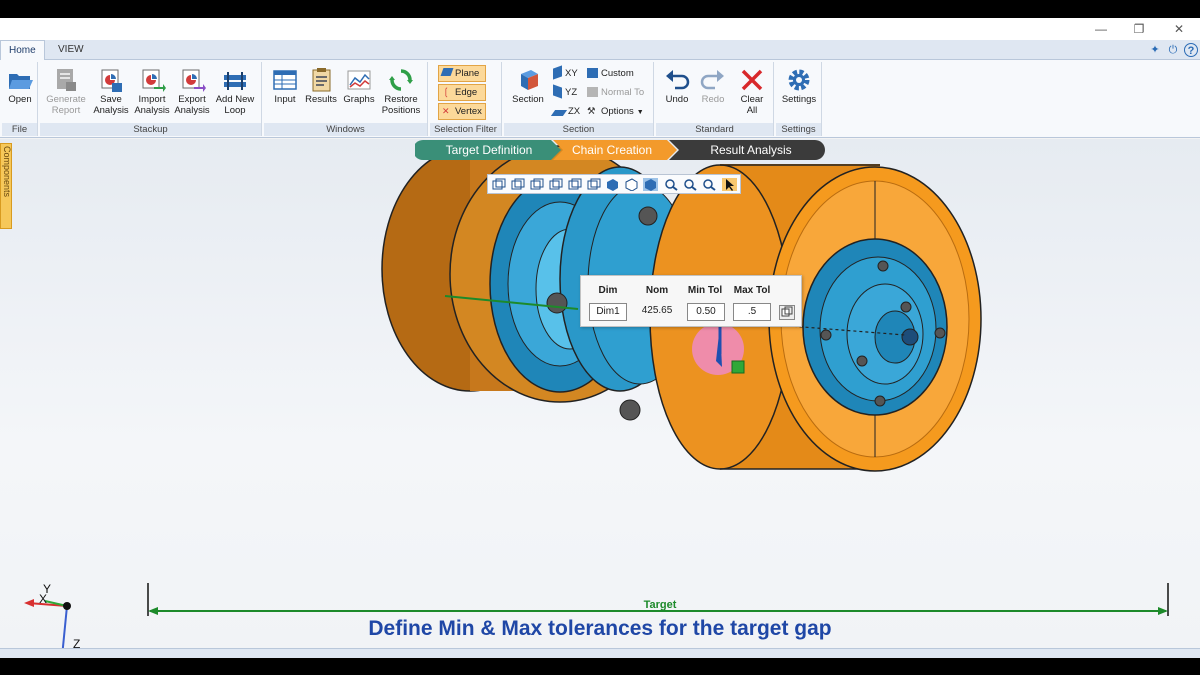 This screenshot has height=675, width=1200. What do you see at coordinates (706, 312) in the screenshot?
I see `min-tol-input: 0.50` at bounding box center [706, 312].